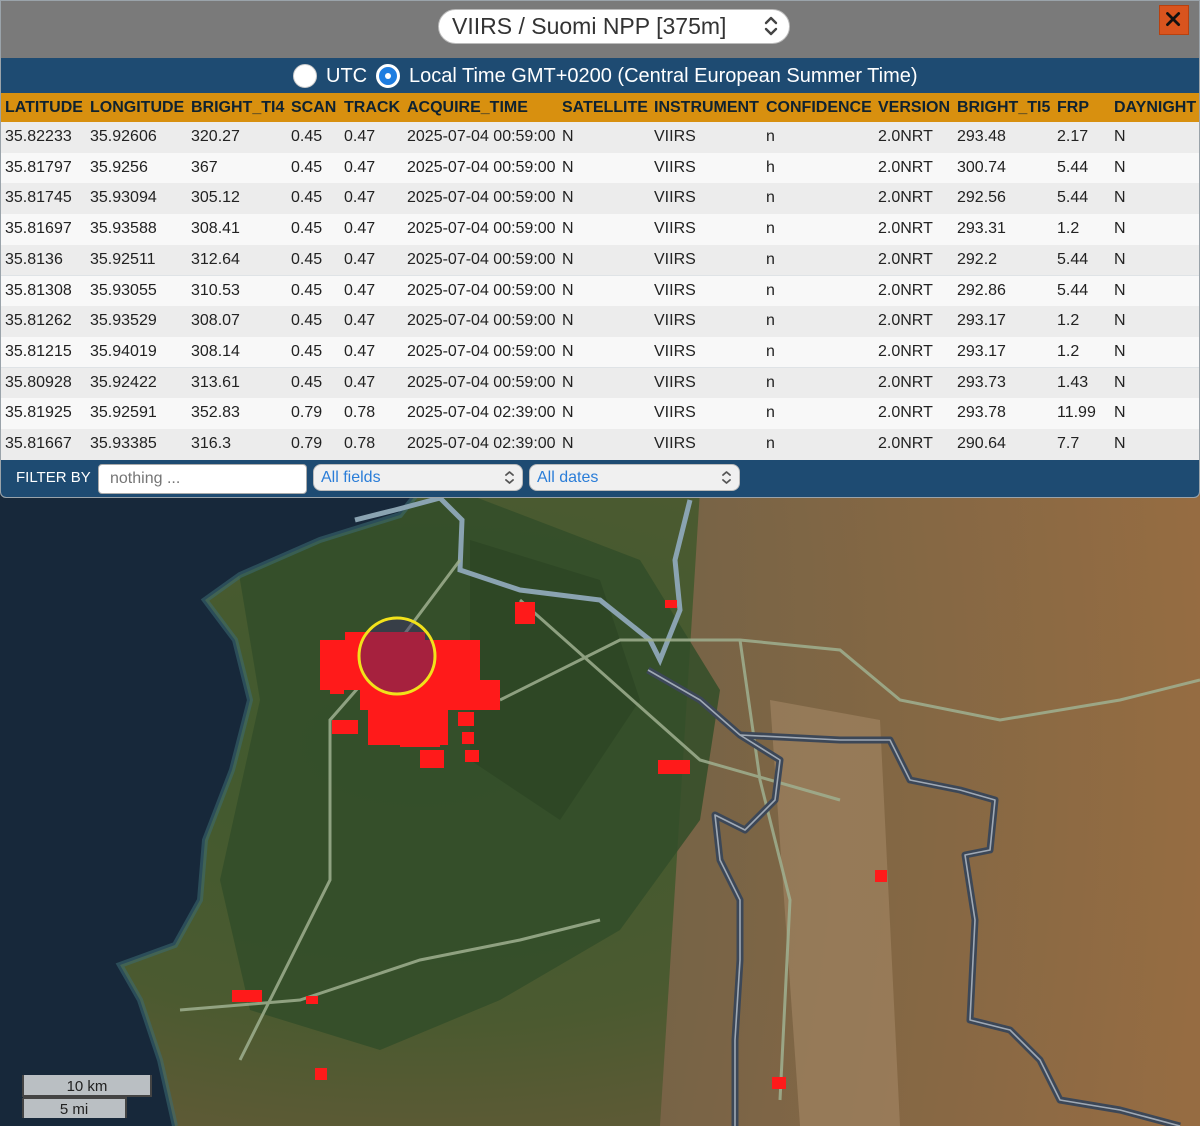 This screenshot has width=1200, height=1126. Describe the element at coordinates (123, 136) in the screenshot. I see `cell-longitude: 35.92606` at that location.